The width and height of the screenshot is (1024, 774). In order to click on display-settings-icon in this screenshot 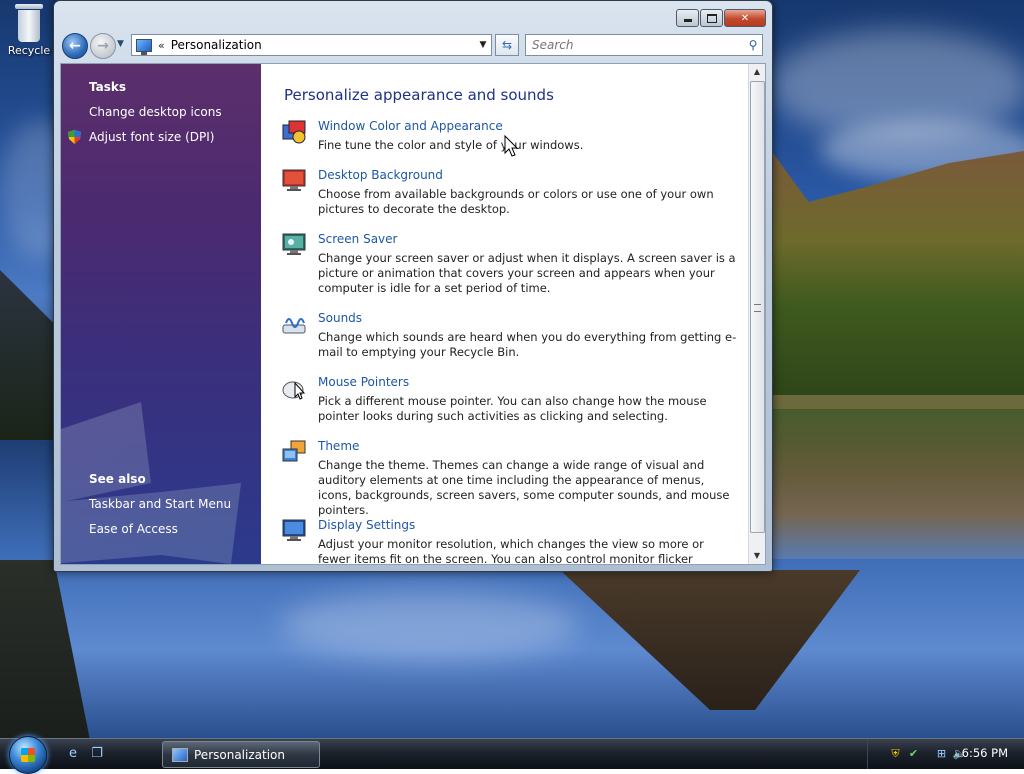, I will do `click(294, 530)`.